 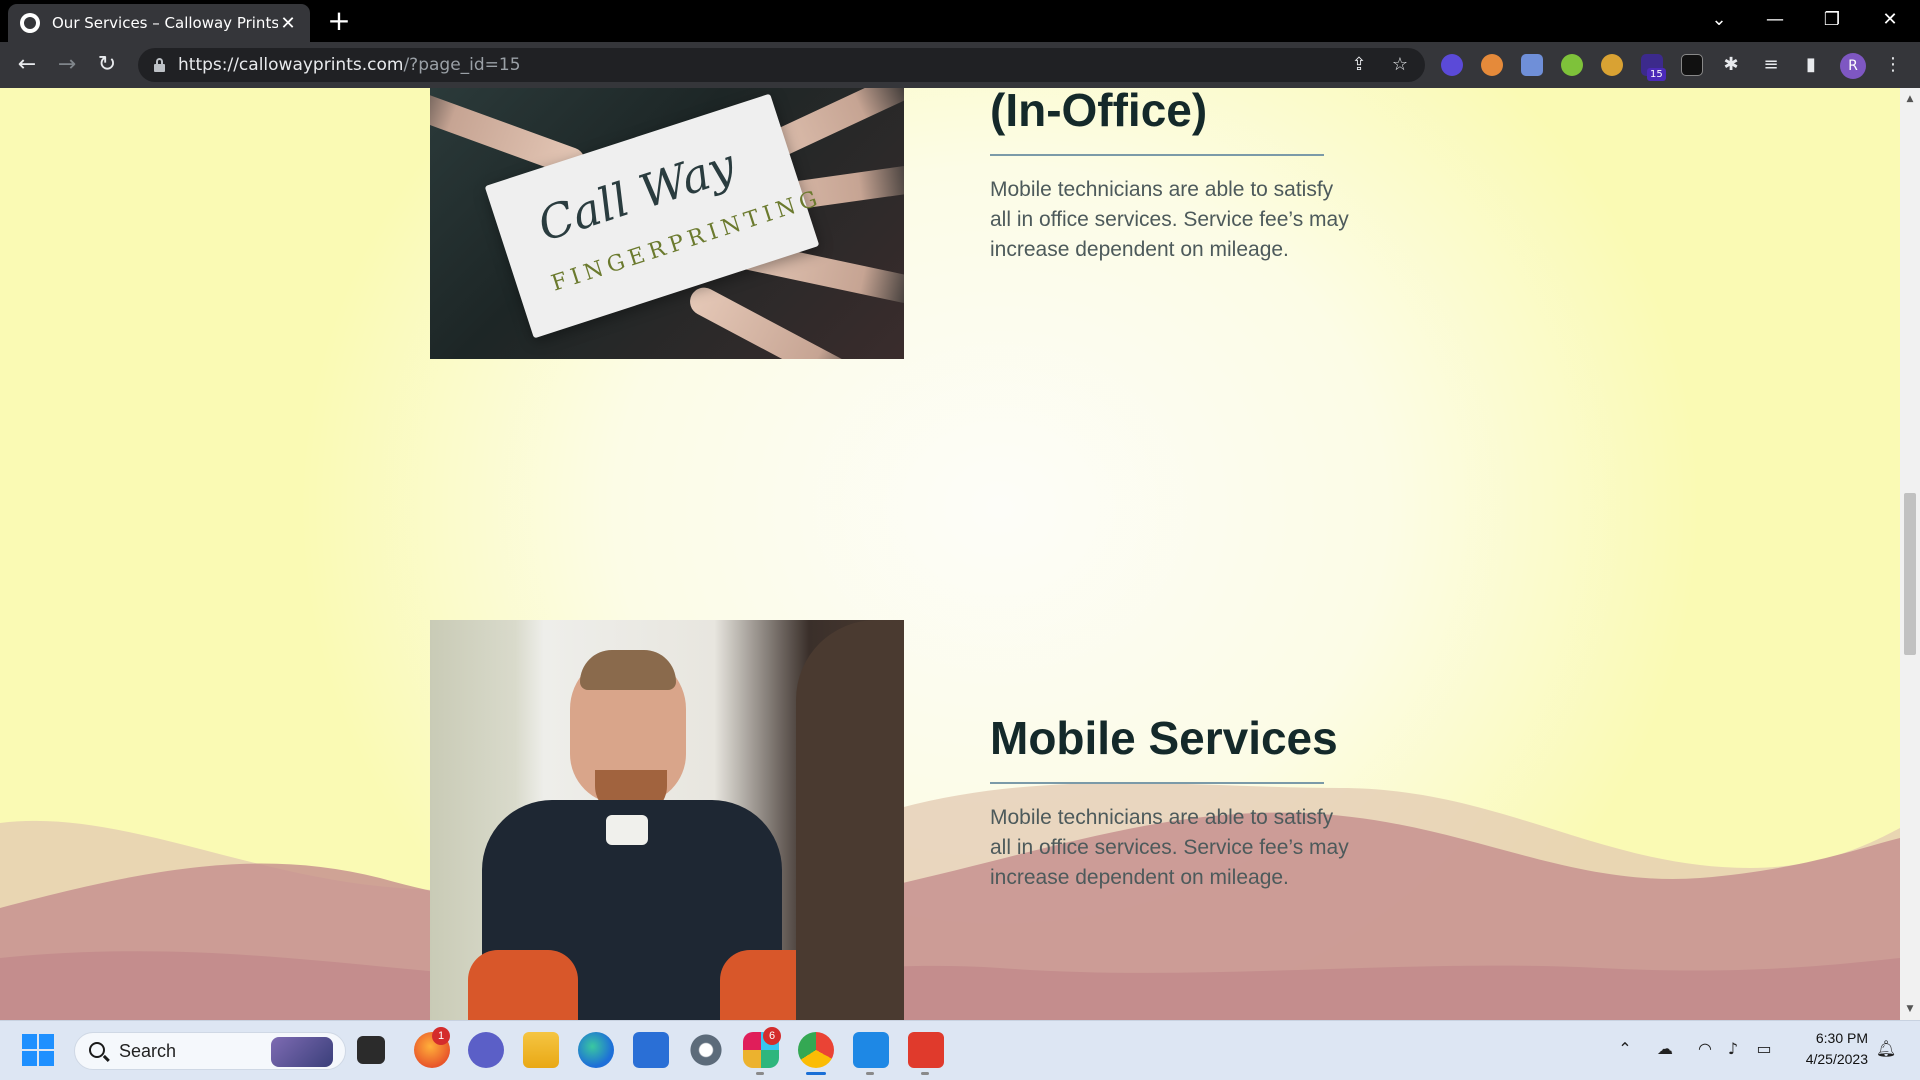 What do you see at coordinates (541, 1050) in the screenshot?
I see `file-explorer-icon` at bounding box center [541, 1050].